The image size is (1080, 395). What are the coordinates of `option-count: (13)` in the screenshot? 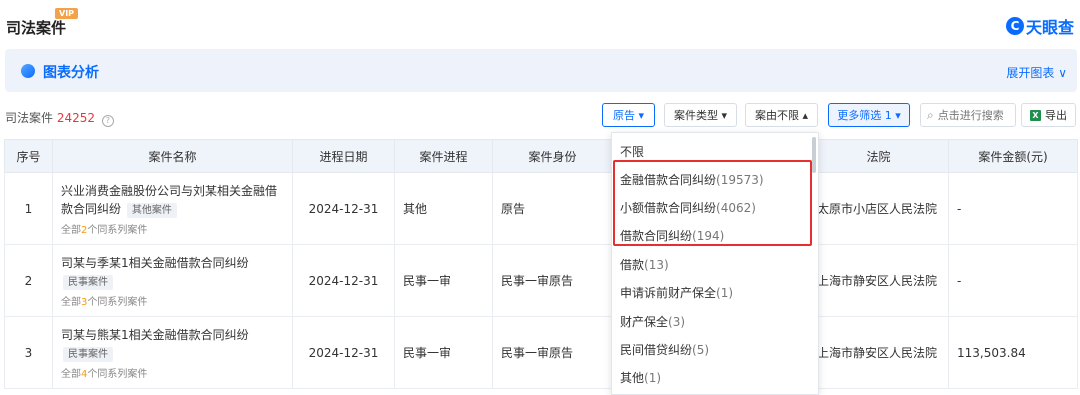 It's located at (656, 265).